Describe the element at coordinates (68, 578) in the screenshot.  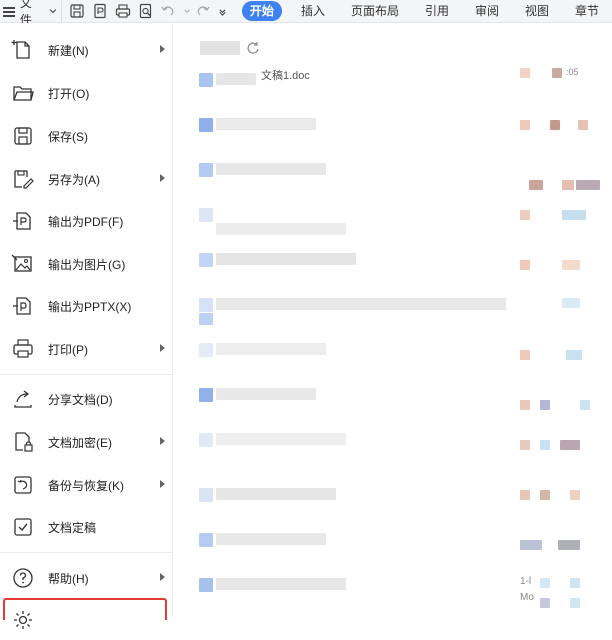
I see `menu-item-label: 帮助(H)` at that location.